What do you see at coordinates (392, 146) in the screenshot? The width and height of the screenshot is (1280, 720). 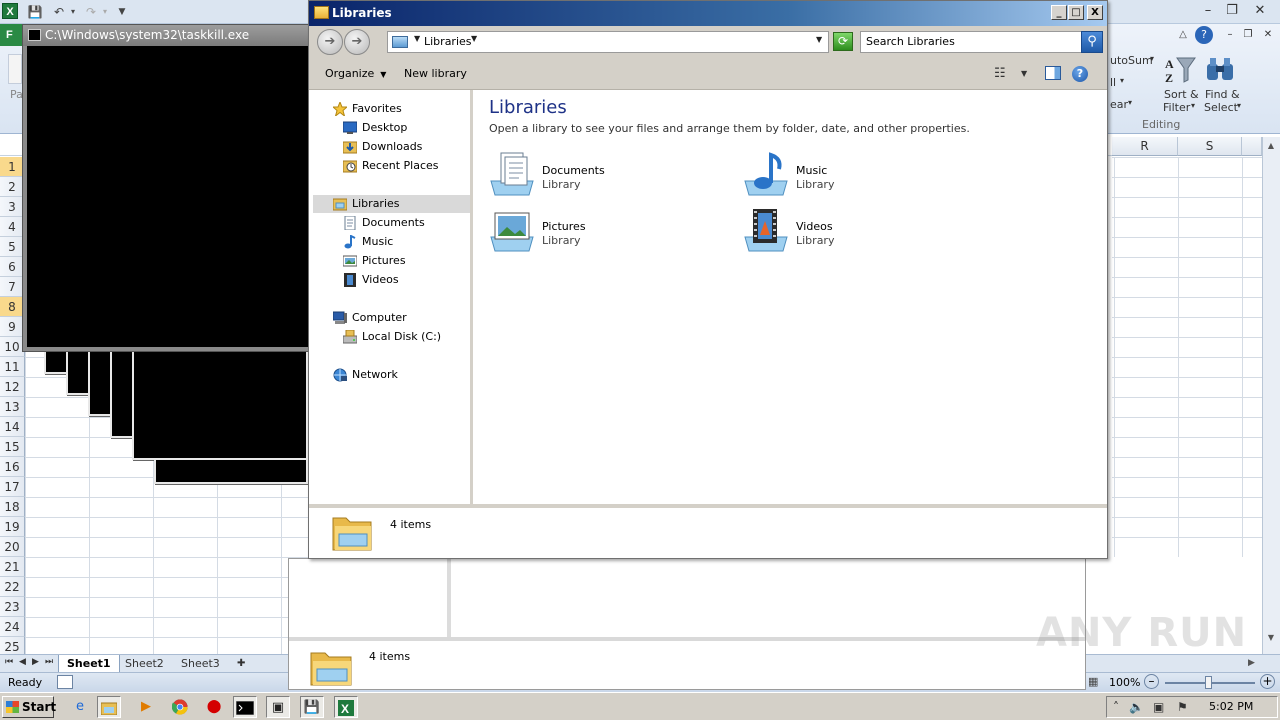 I see `nav-downloads-label: Downloads` at bounding box center [392, 146].